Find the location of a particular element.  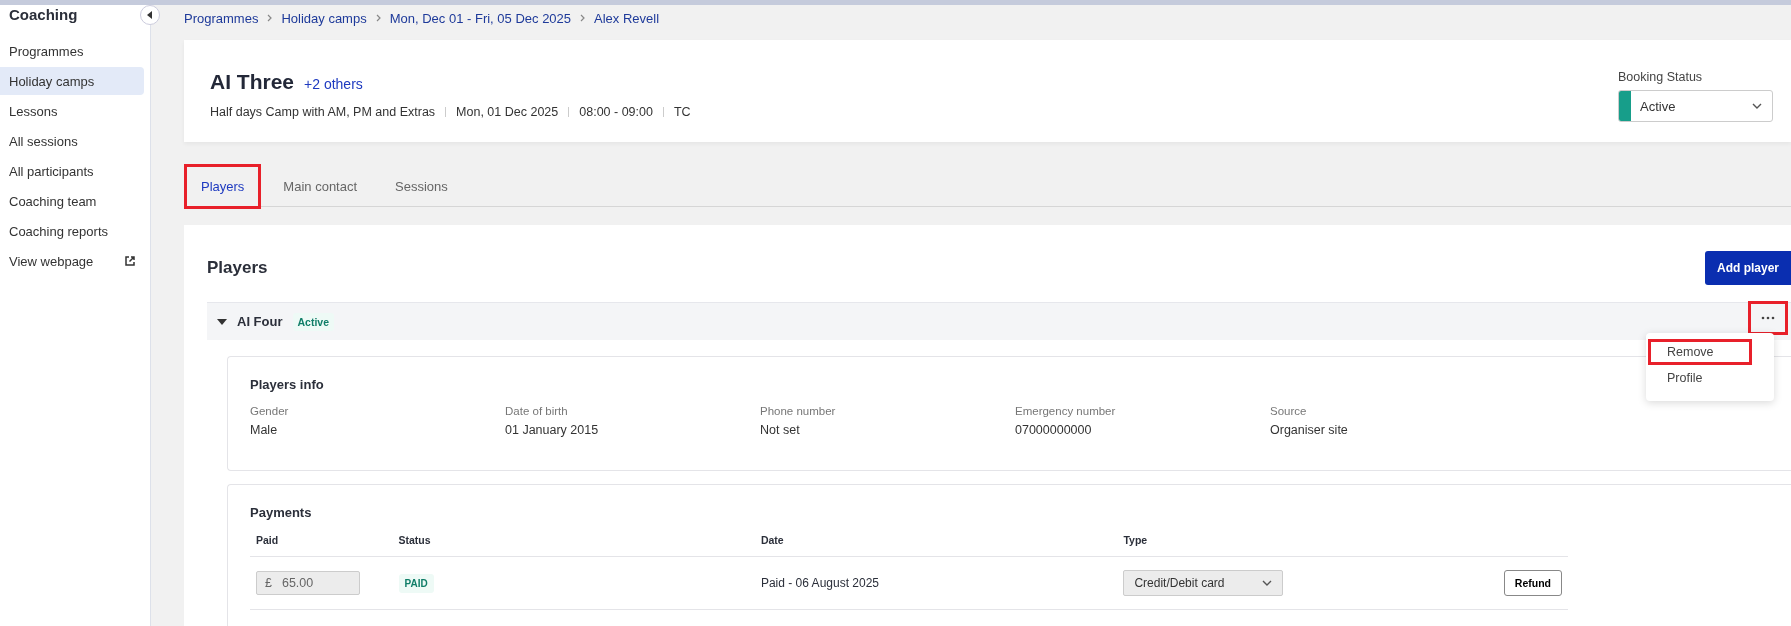

detail-text: TC is located at coordinates (682, 112).